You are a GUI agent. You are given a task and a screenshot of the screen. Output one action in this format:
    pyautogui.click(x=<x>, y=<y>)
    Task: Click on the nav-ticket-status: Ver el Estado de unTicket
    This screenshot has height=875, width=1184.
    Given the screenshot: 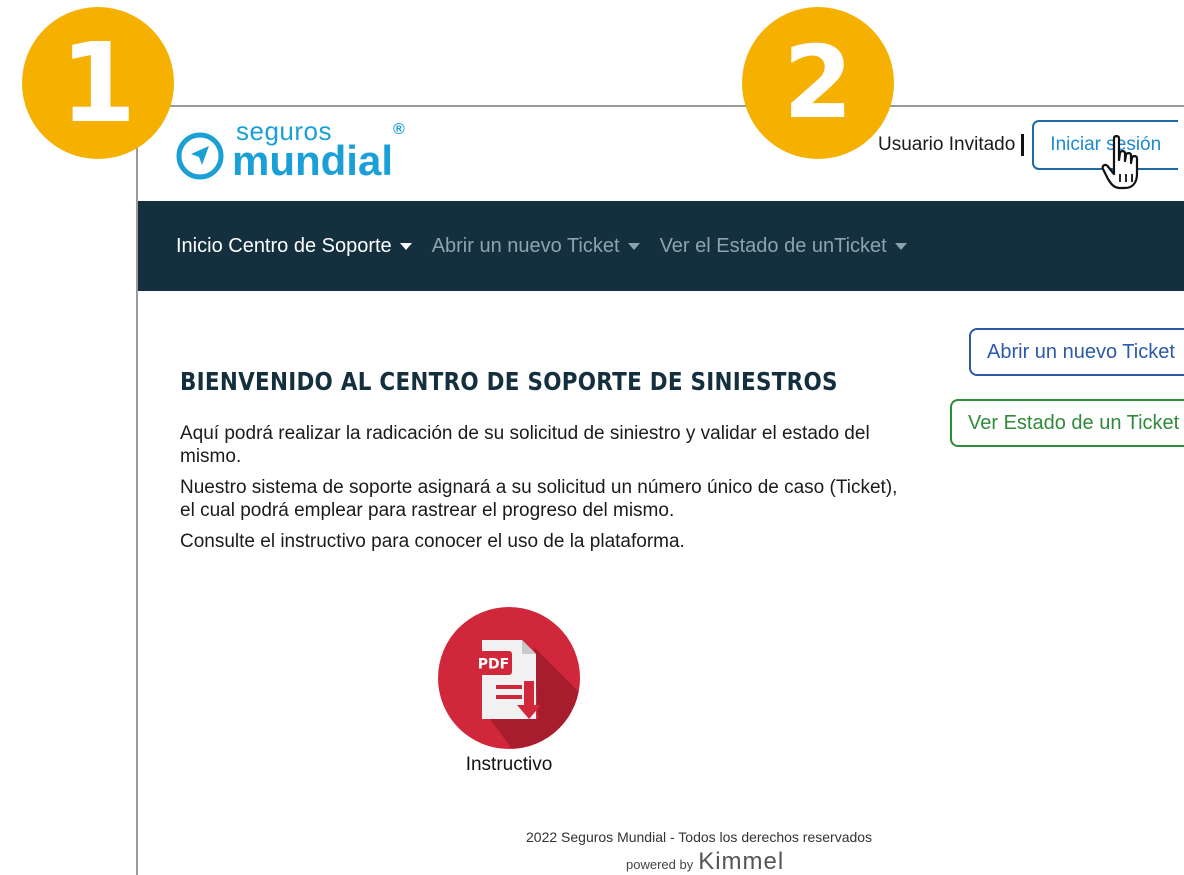 What is the action you would take?
    pyautogui.click(x=783, y=246)
    